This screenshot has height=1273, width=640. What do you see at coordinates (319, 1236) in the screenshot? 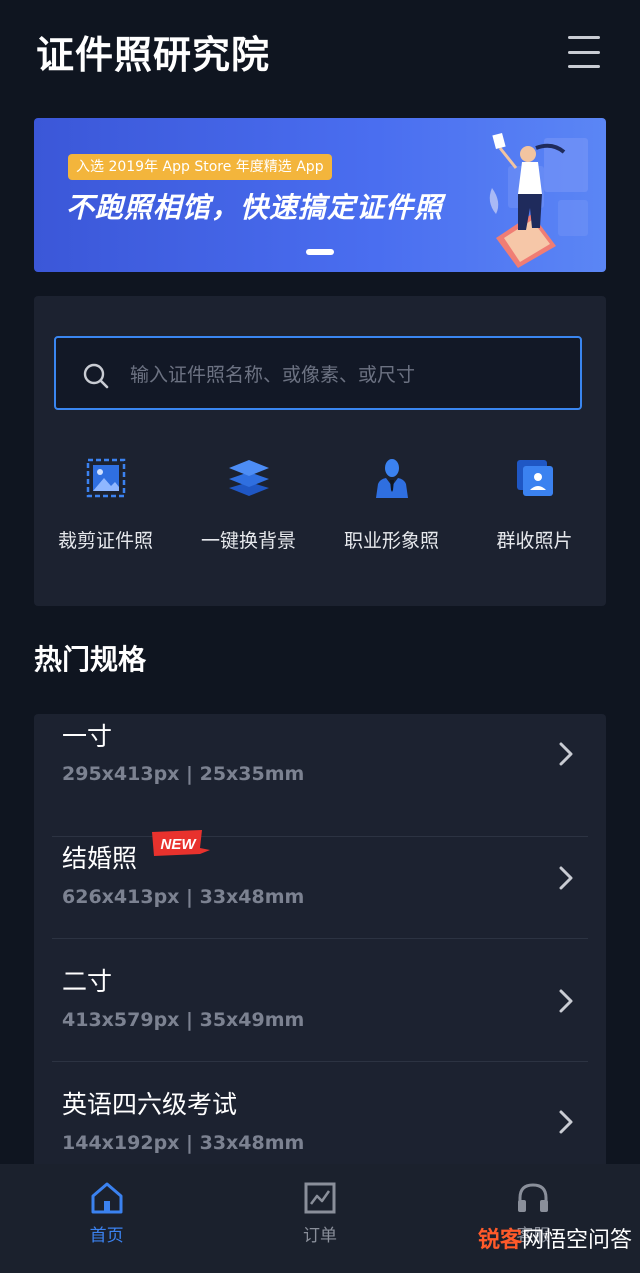
I see `tab-label: 订单` at bounding box center [319, 1236].